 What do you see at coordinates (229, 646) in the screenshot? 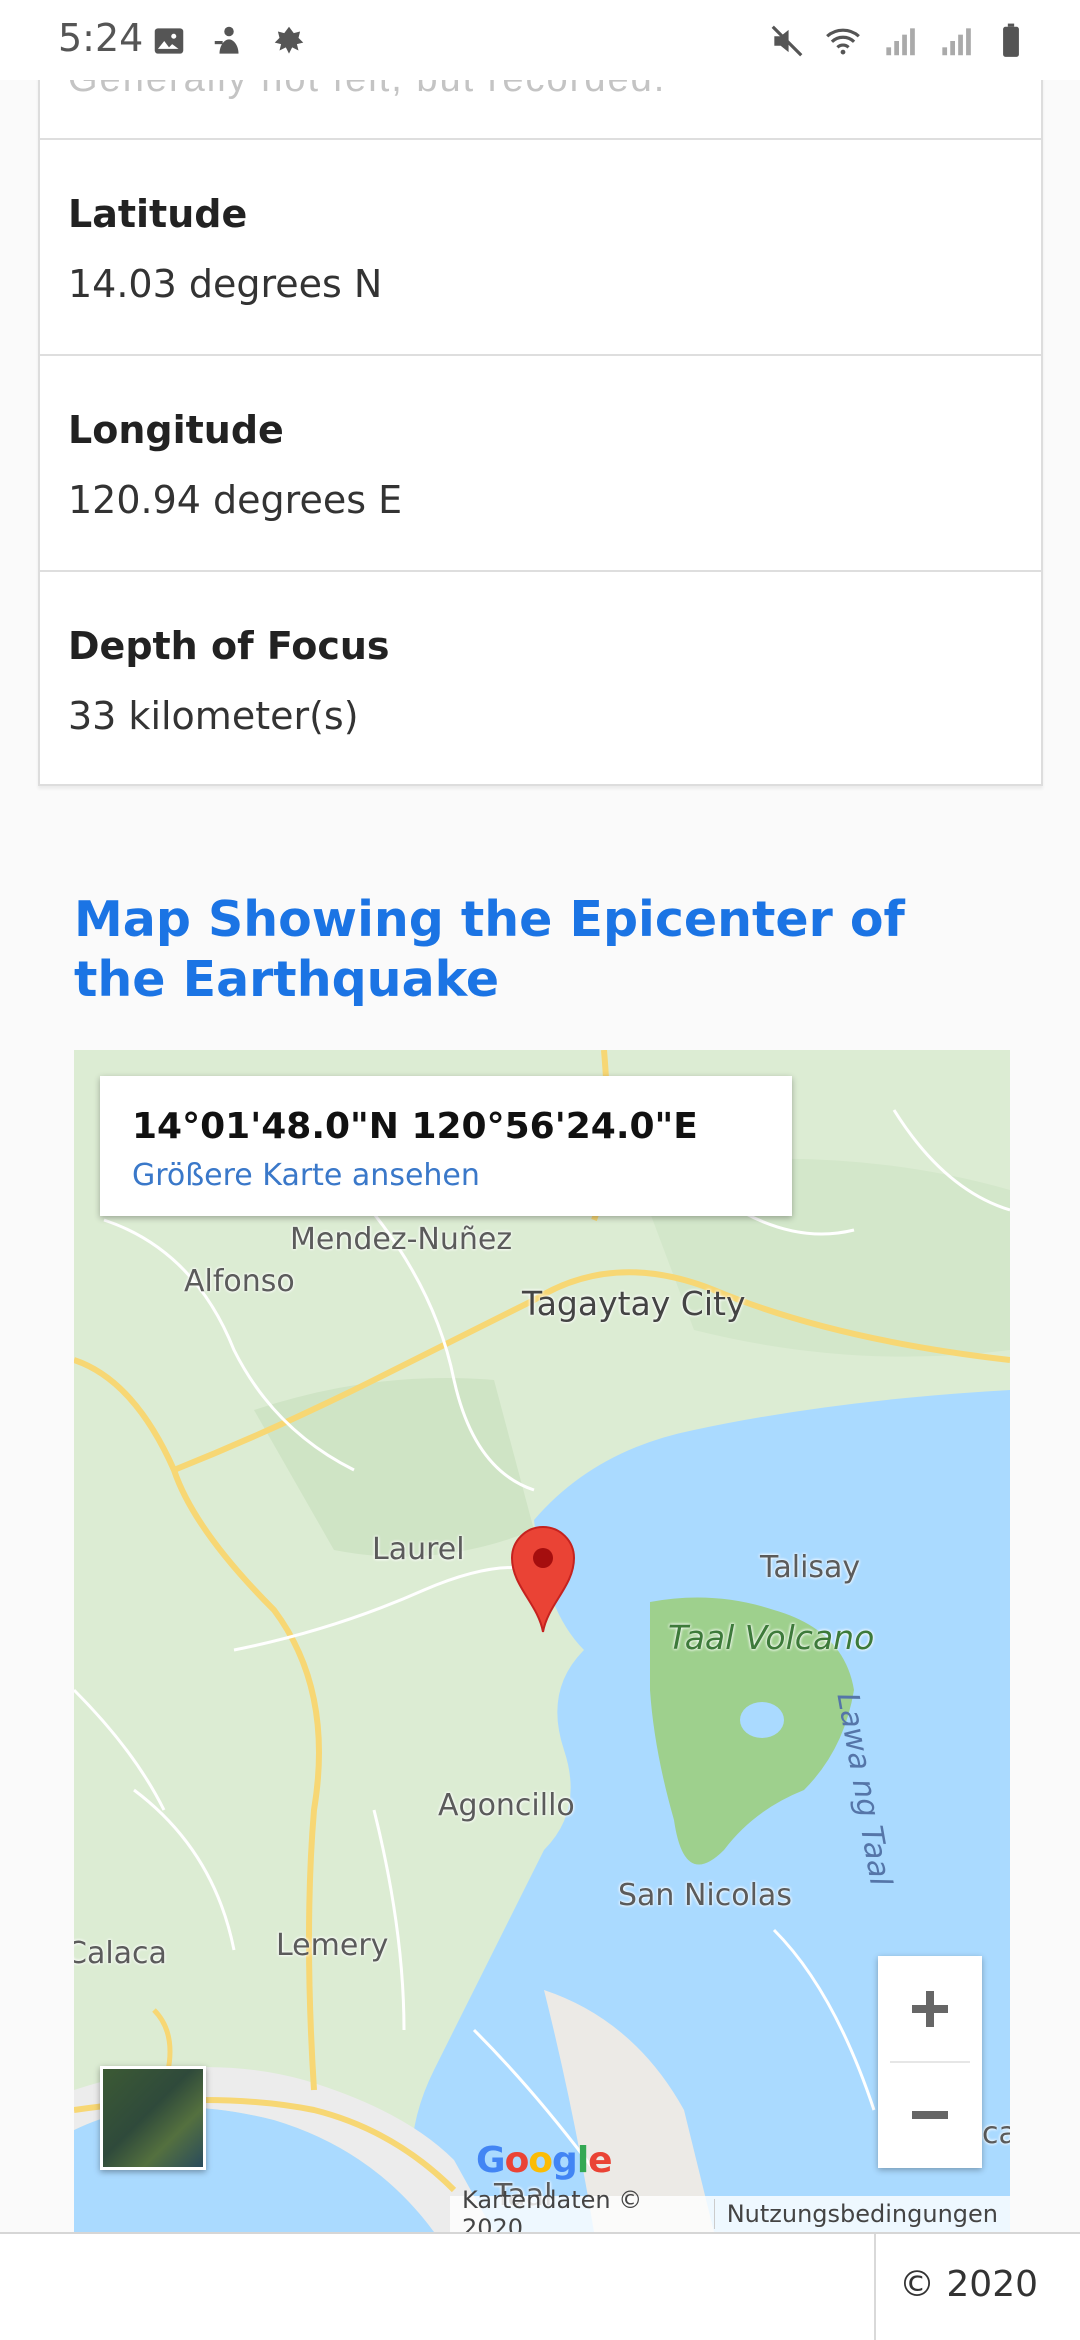
I see `depth-label: Depth of Focus` at bounding box center [229, 646].